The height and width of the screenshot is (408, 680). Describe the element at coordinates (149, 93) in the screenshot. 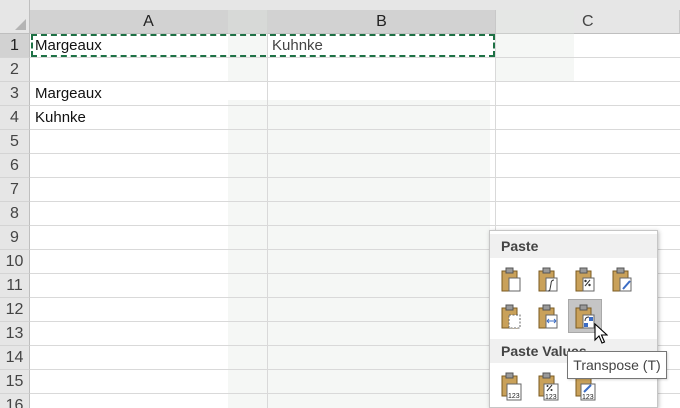

I see `cell-a3: Margeaux` at that location.